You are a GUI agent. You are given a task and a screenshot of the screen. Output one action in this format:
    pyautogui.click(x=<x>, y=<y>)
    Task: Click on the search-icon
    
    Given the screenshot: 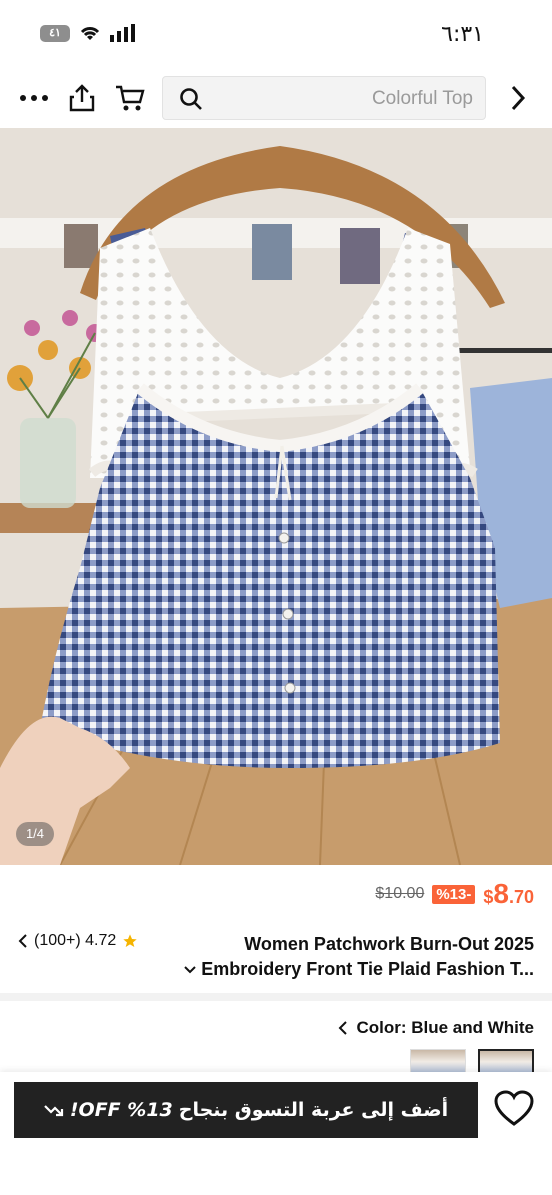 What is the action you would take?
    pyautogui.click(x=191, y=99)
    